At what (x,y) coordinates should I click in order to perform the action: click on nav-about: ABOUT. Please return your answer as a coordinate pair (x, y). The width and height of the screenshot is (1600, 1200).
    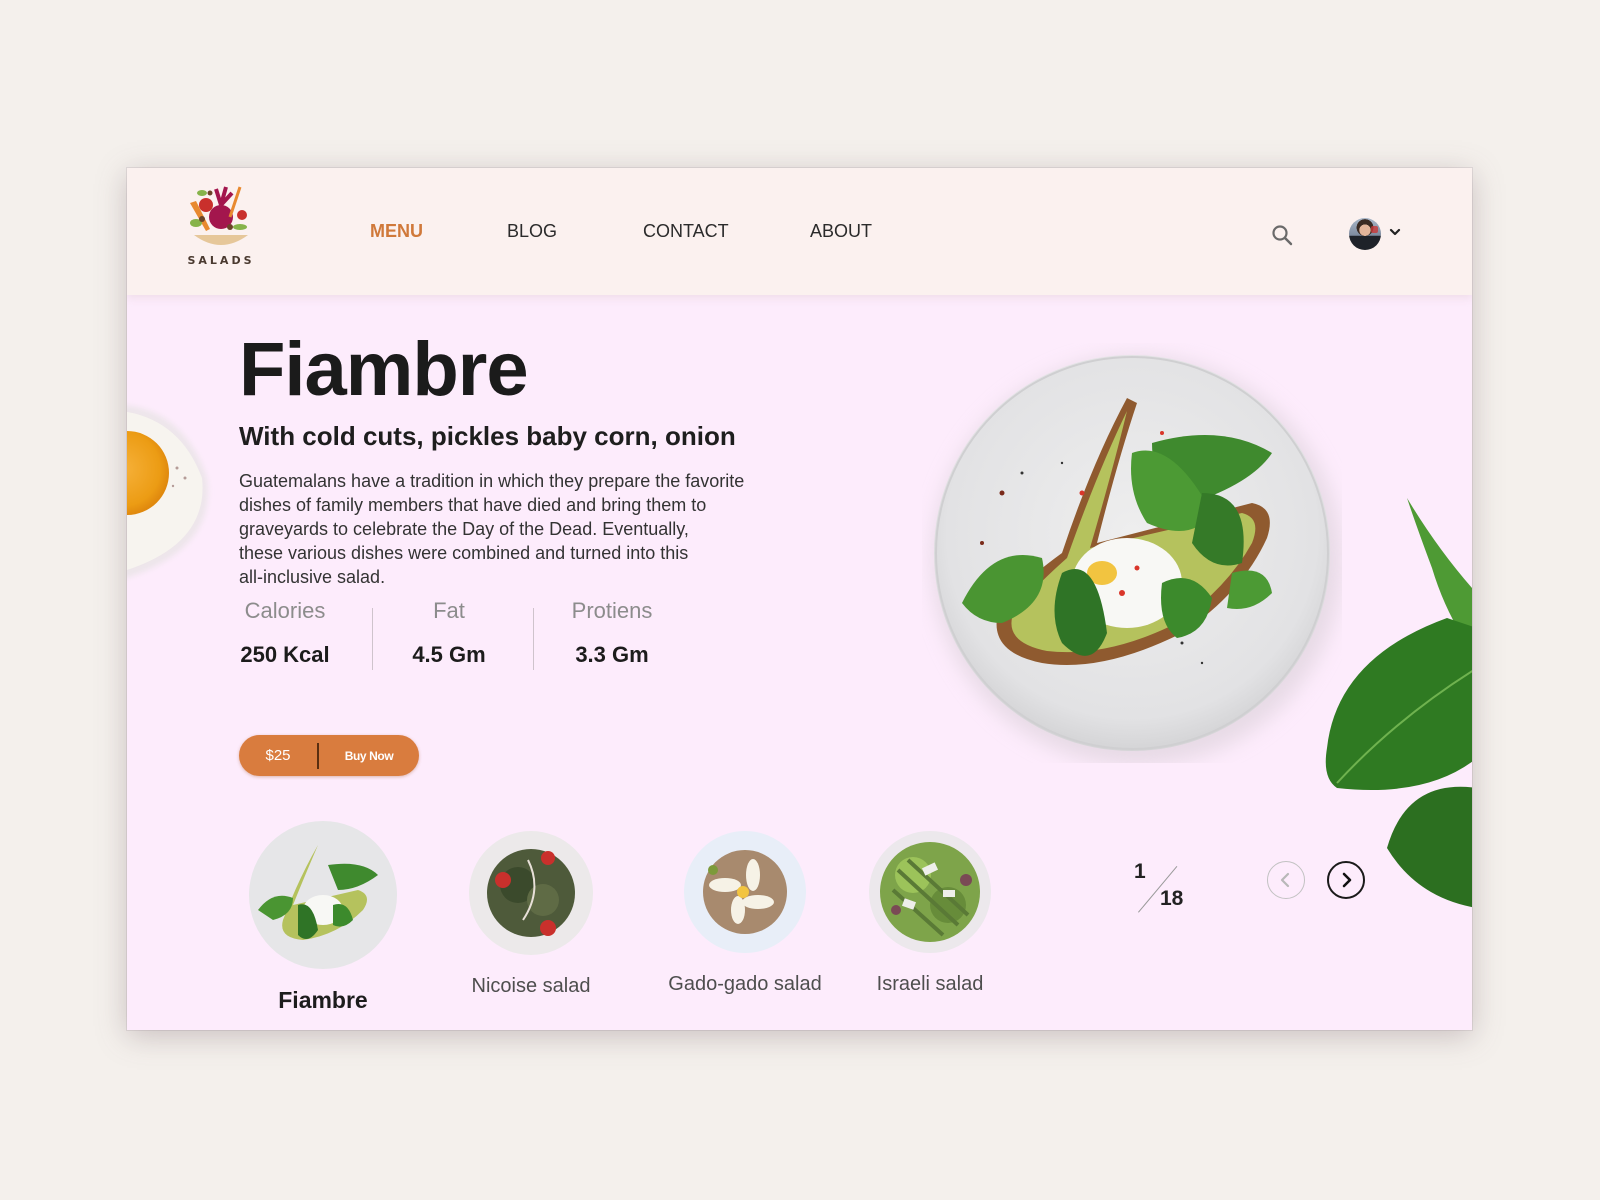
    Looking at the image, I should click on (841, 231).